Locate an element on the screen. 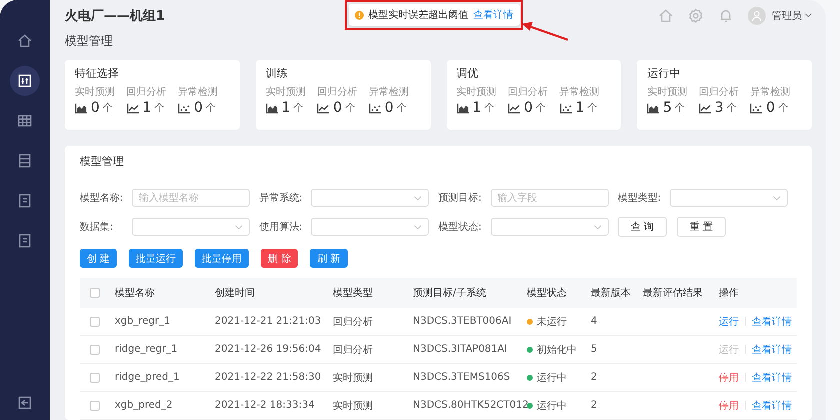 The width and height of the screenshot is (840, 420). action-button: 创 建 is located at coordinates (99, 258).